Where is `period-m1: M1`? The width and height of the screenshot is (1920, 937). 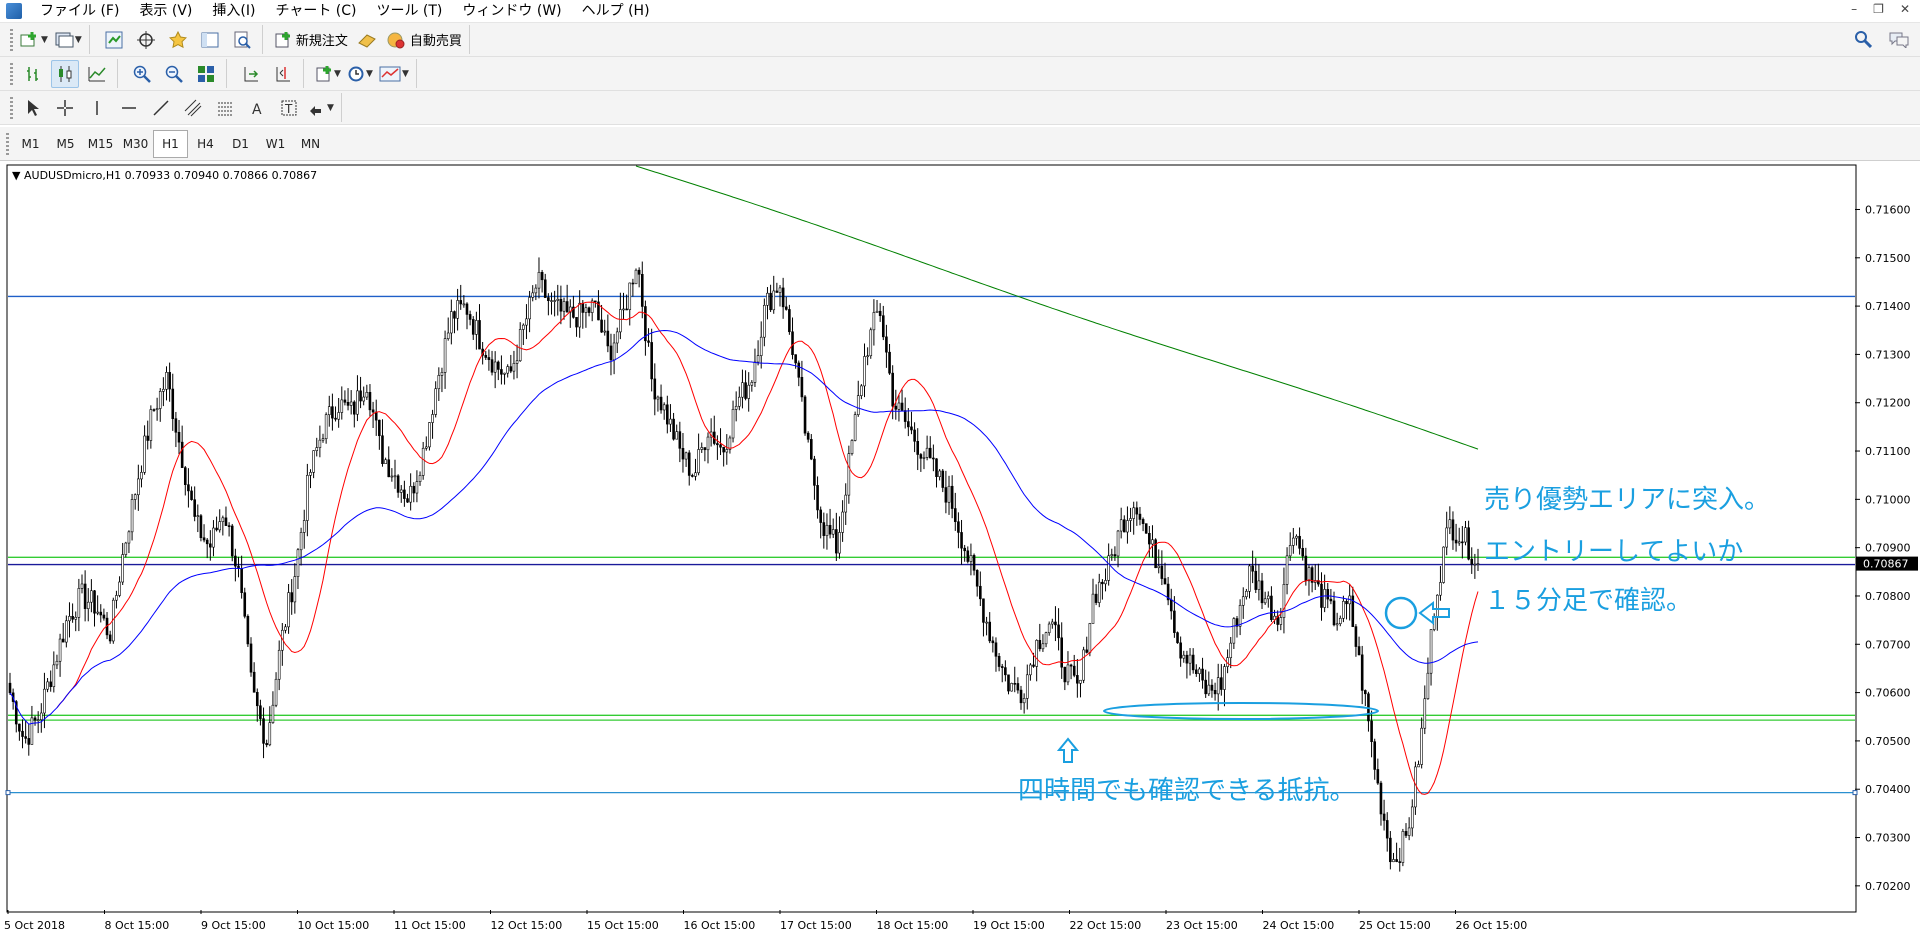 period-m1: M1 is located at coordinates (30, 144).